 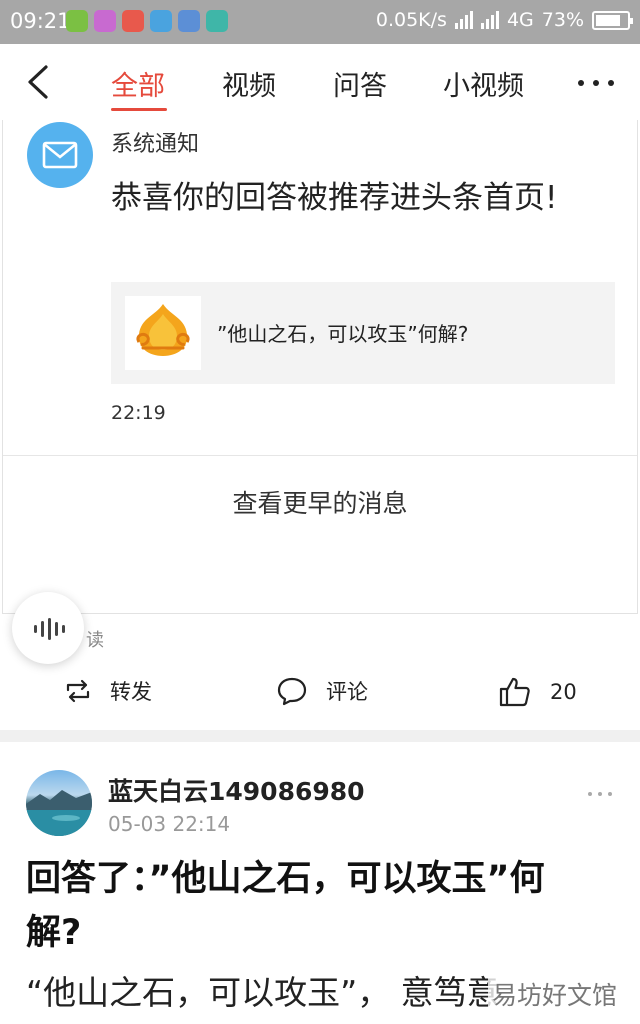 I want to click on notification-message: 恭喜你的回答被推荐进头条首页!, so click(x=334, y=198).